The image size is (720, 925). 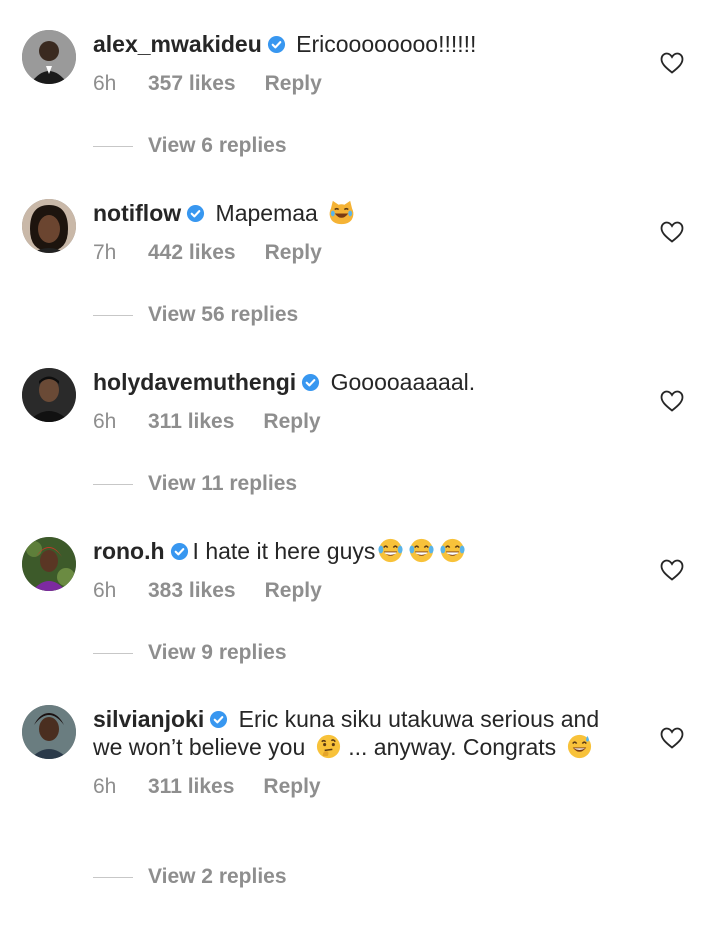 What do you see at coordinates (386, 44) in the screenshot?
I see `comment-text: Ericoooooooo!!!!!!` at bounding box center [386, 44].